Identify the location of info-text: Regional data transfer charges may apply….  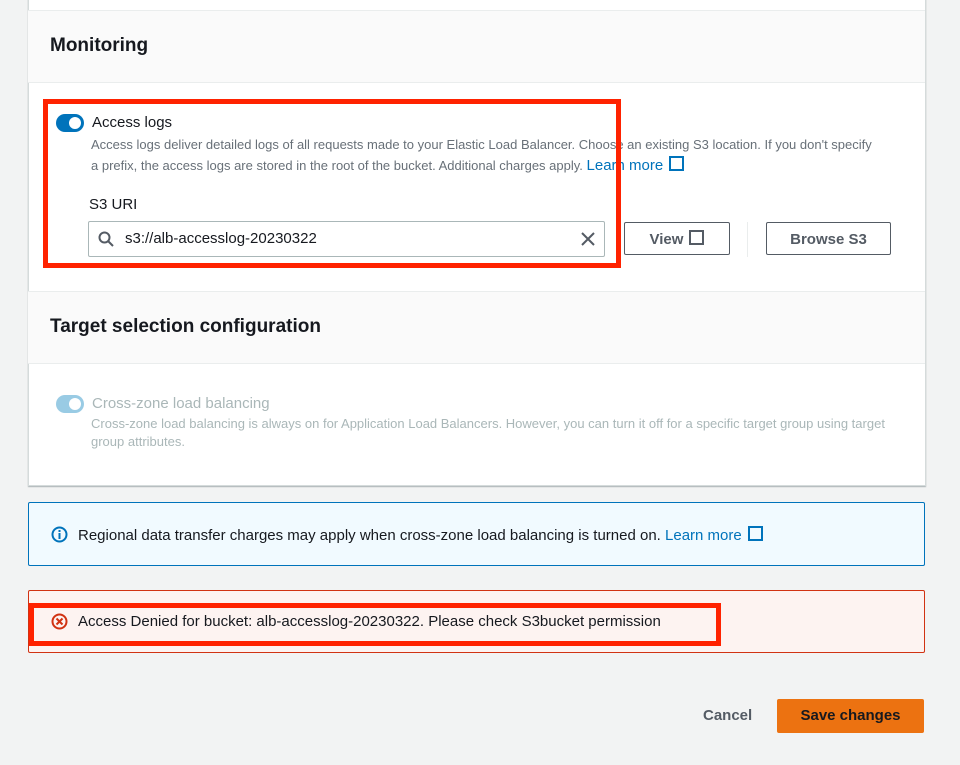
(369, 535).